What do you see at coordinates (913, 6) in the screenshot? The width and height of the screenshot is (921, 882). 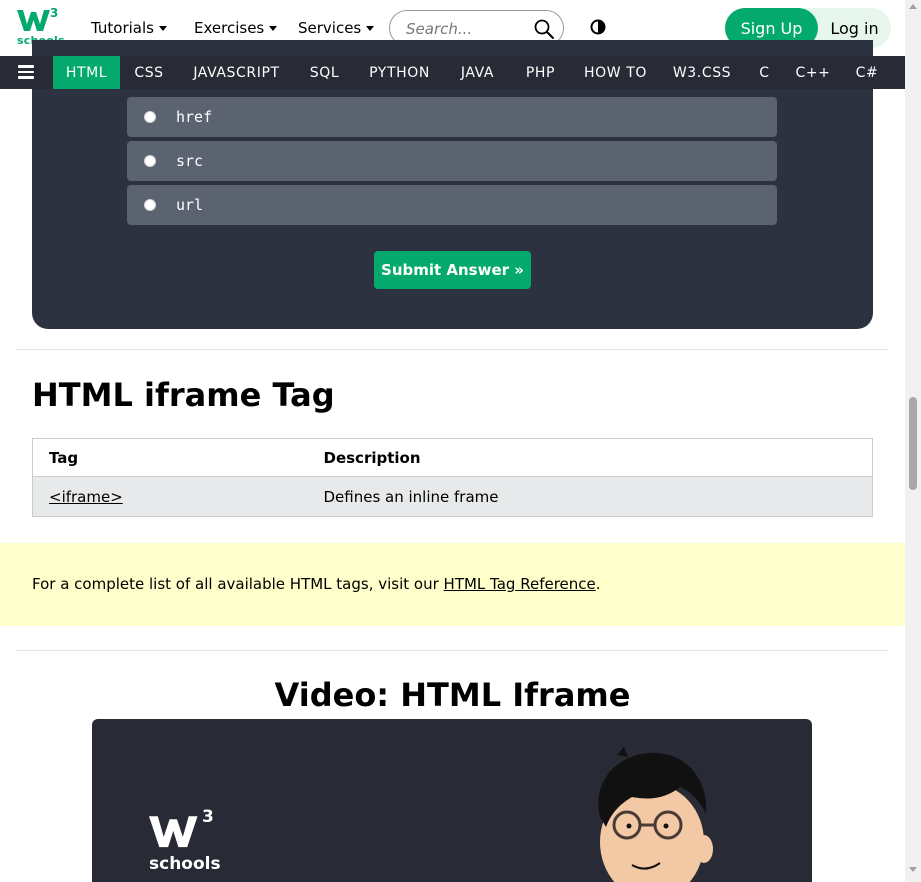 I see `scroll-up-icon` at bounding box center [913, 6].